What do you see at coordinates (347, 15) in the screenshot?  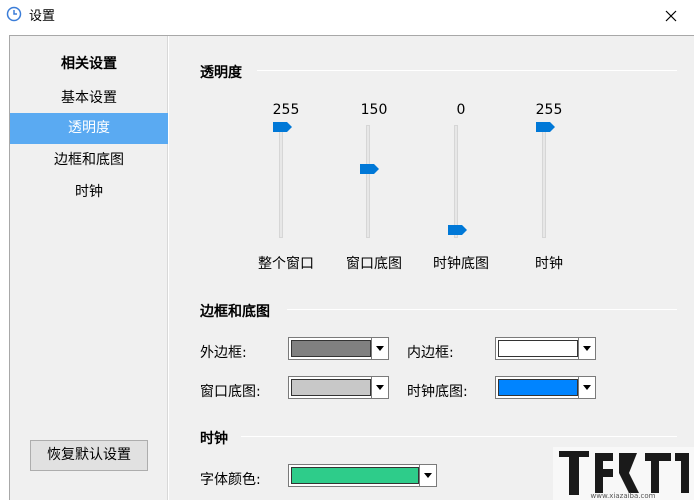 I see `title-bar: 设置` at bounding box center [347, 15].